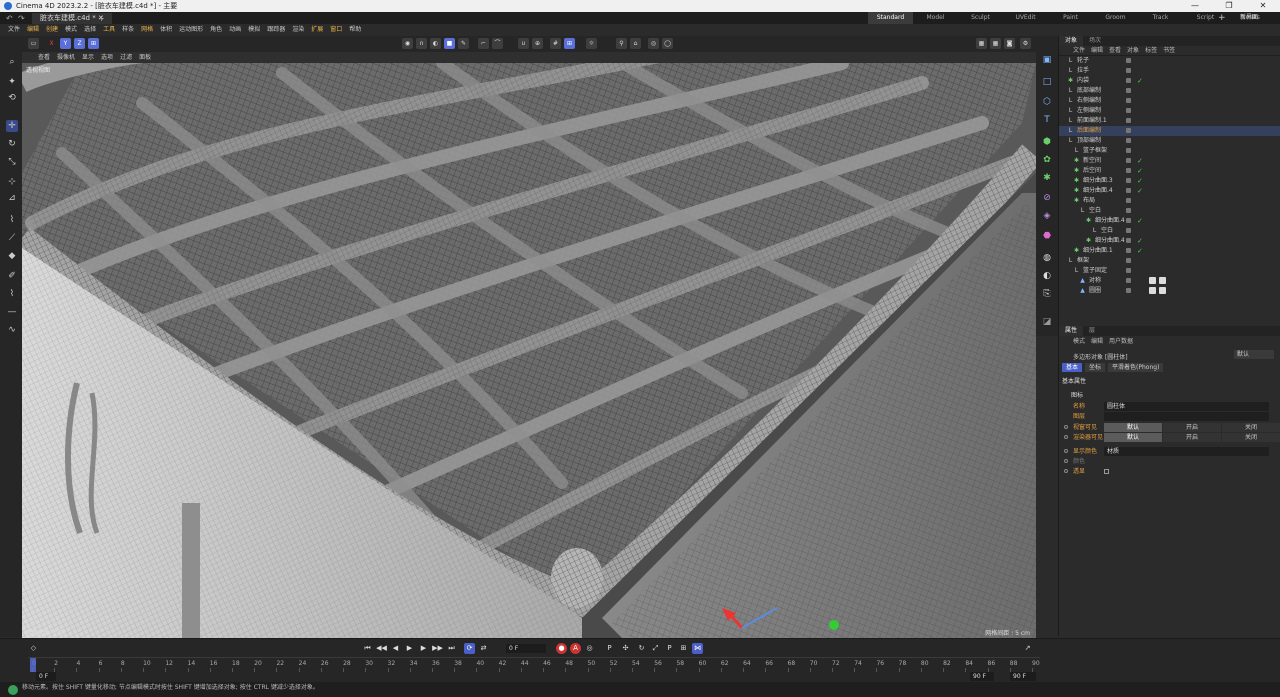 The height and width of the screenshot is (697, 1280). Describe the element at coordinates (66, 57) in the screenshot. I see `vp-menu-camera: 摄像机` at that location.